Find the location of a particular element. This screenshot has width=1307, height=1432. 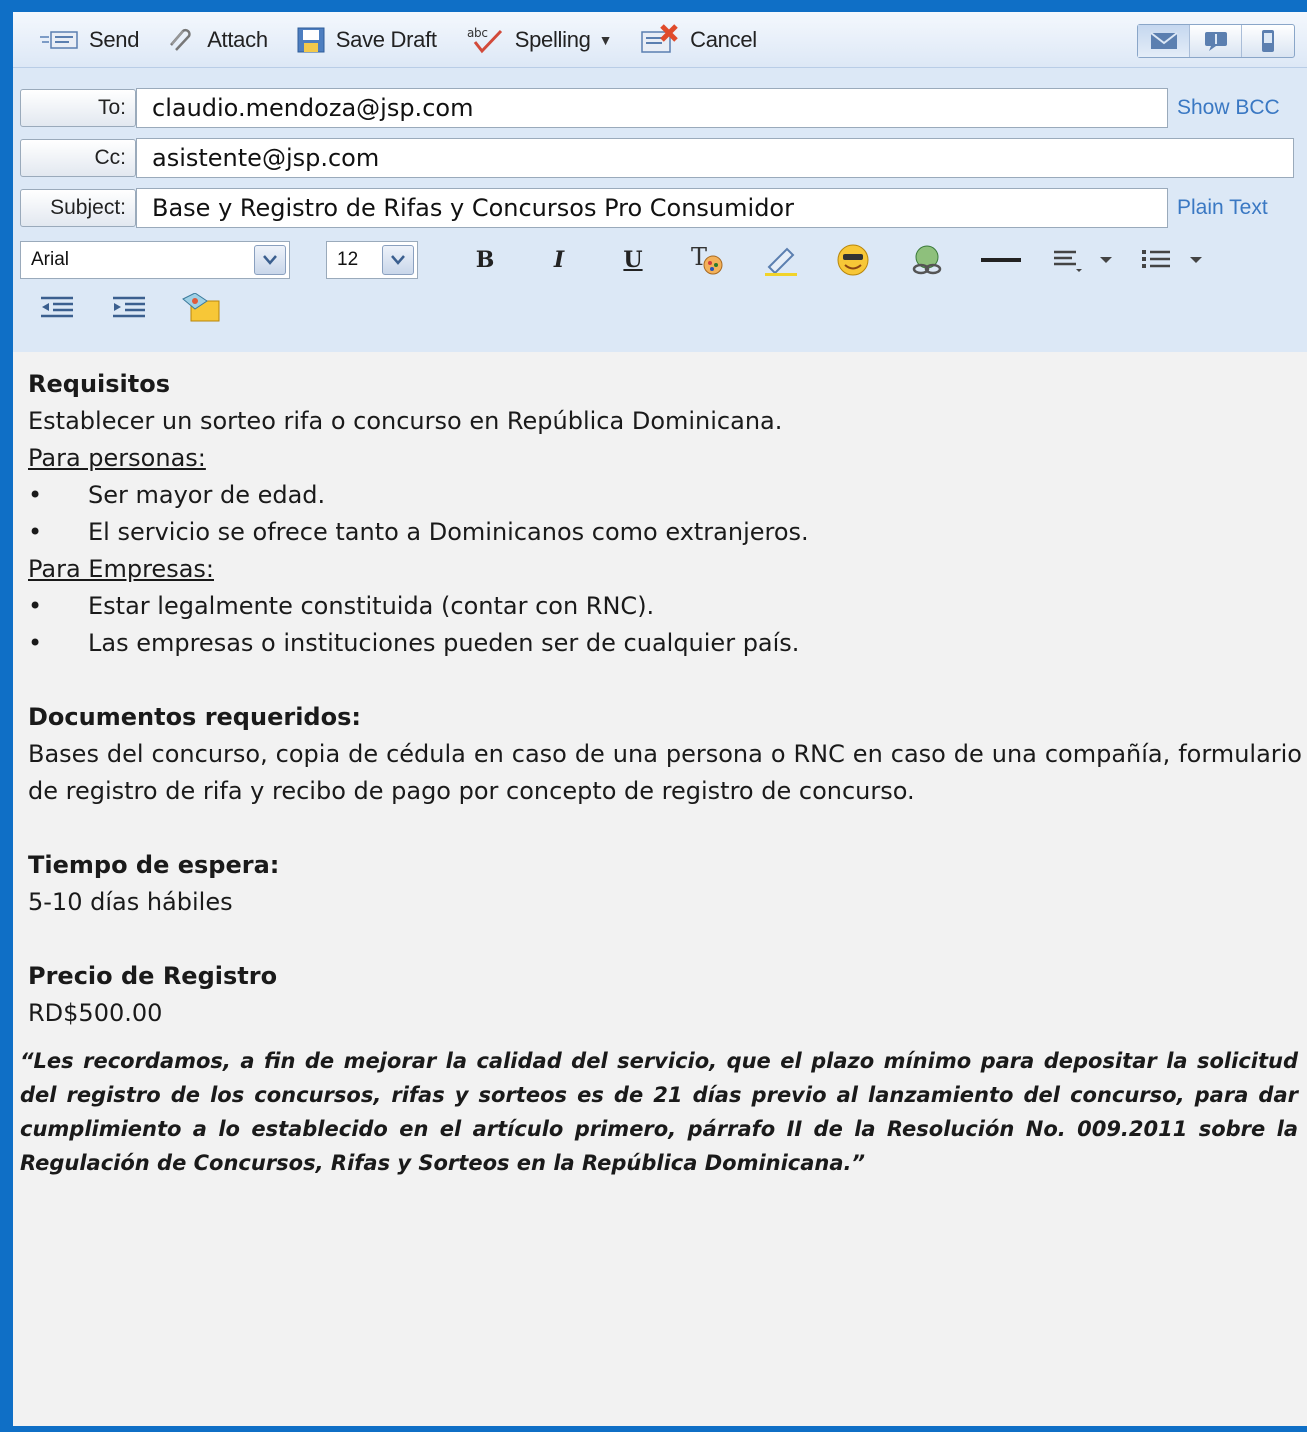

globe-link-icon is located at coordinates (927, 260).